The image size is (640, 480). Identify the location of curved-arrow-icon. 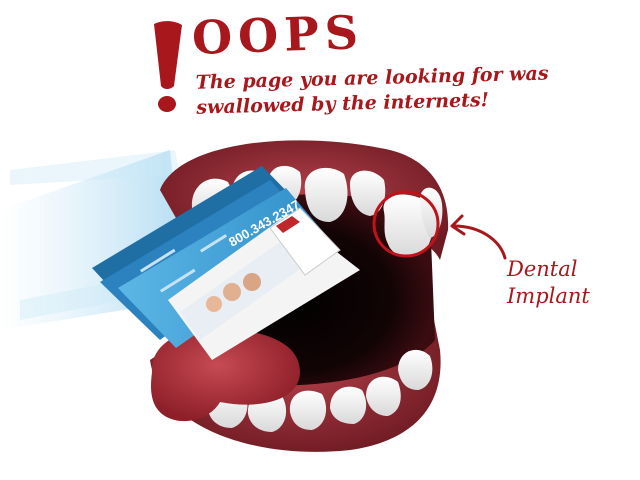
(478, 237).